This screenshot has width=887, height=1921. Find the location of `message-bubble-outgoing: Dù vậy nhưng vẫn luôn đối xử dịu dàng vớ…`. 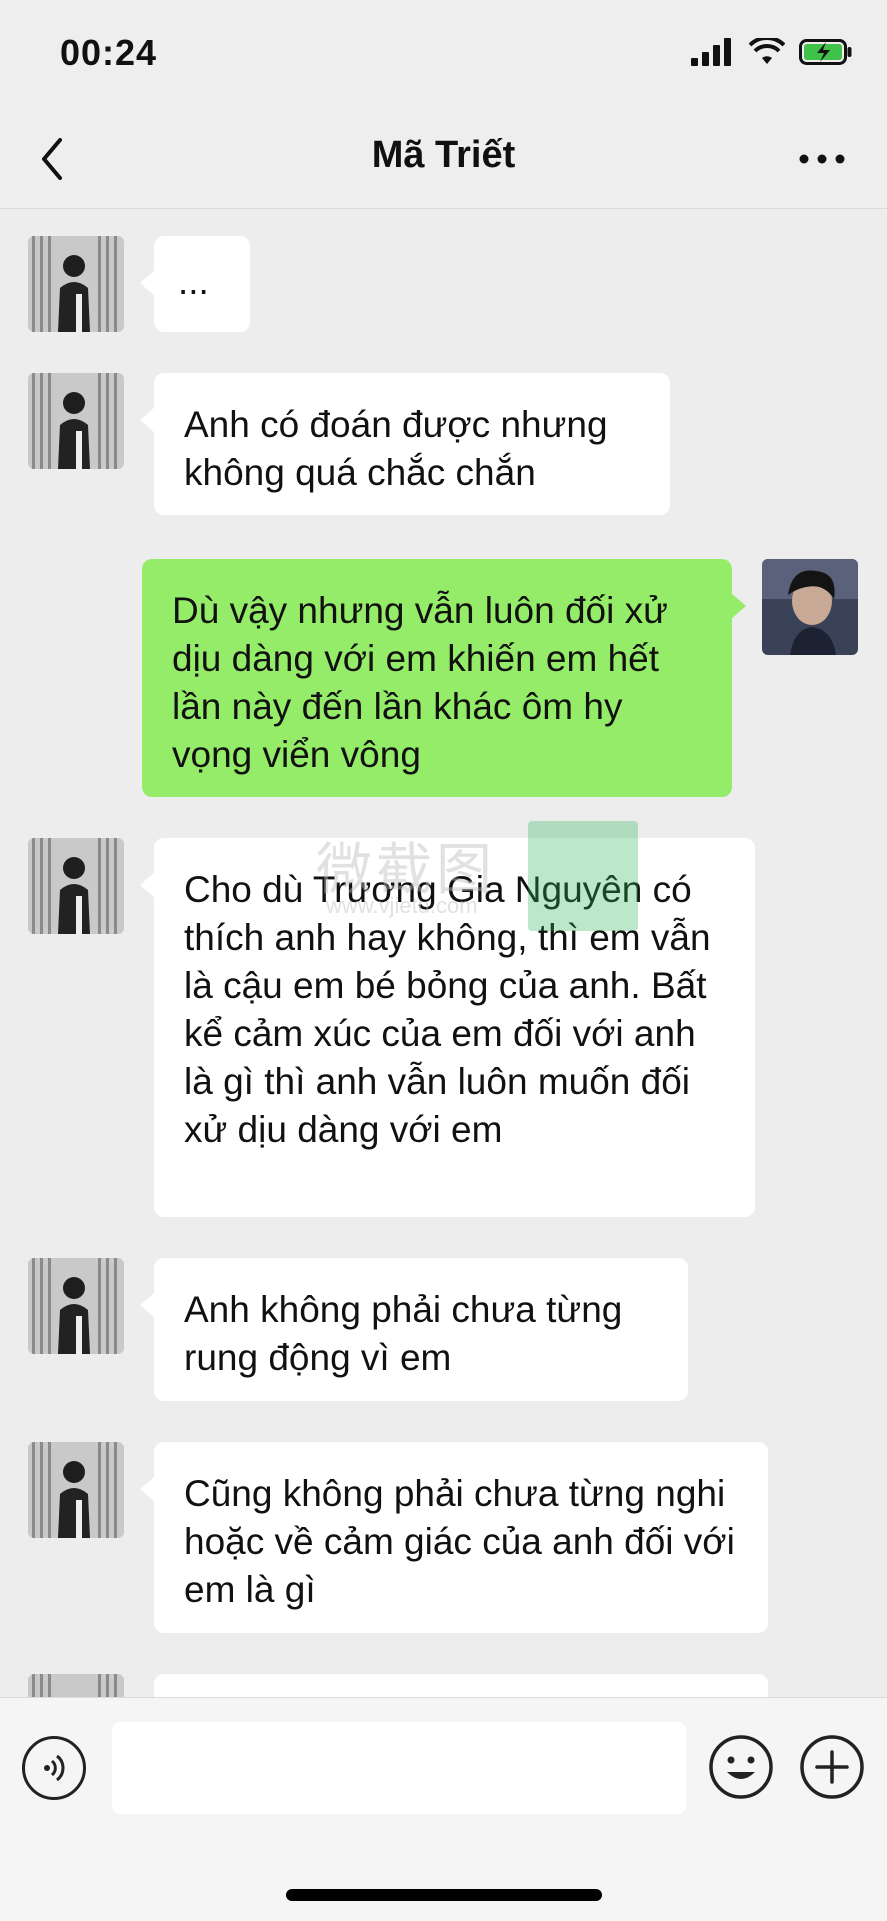

message-bubble-outgoing: Dù vậy nhưng vẫn luôn đối xử dịu dàng vớ… is located at coordinates (444, 678).